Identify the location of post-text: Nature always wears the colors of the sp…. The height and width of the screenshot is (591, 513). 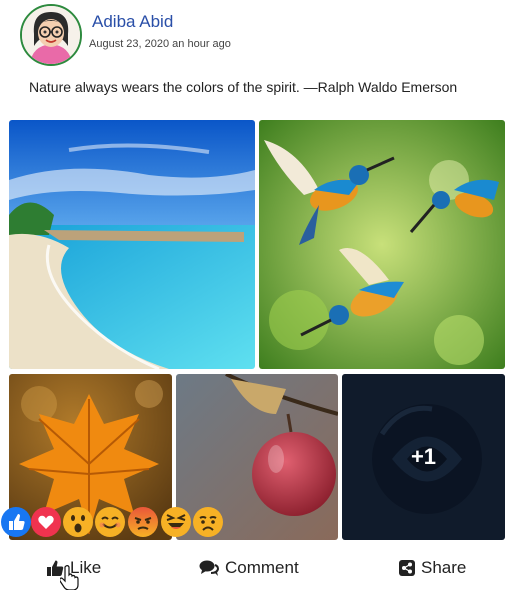
(243, 87).